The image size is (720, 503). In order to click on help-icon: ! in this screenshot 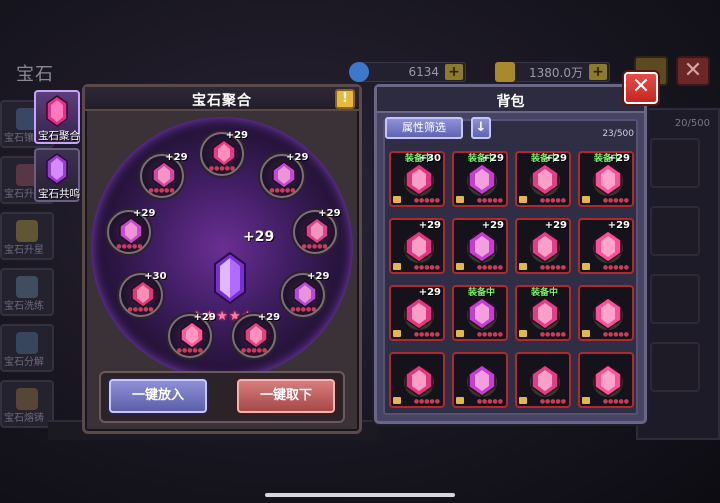, I will do `click(345, 99)`.